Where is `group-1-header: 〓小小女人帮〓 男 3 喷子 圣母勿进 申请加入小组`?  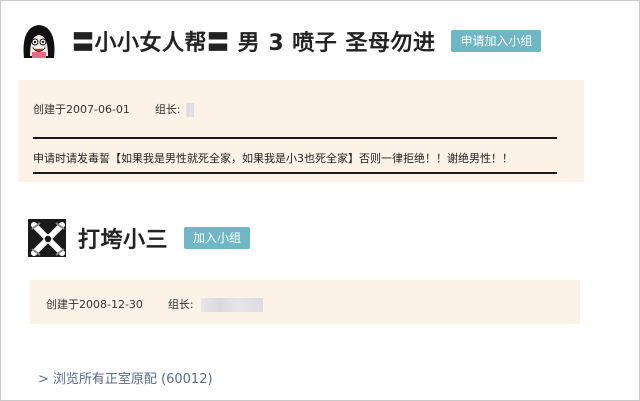
group-1-header: 〓小小女人帮〓 男 3 喷子 圣母勿进 申请加入小组 is located at coordinates (281, 41).